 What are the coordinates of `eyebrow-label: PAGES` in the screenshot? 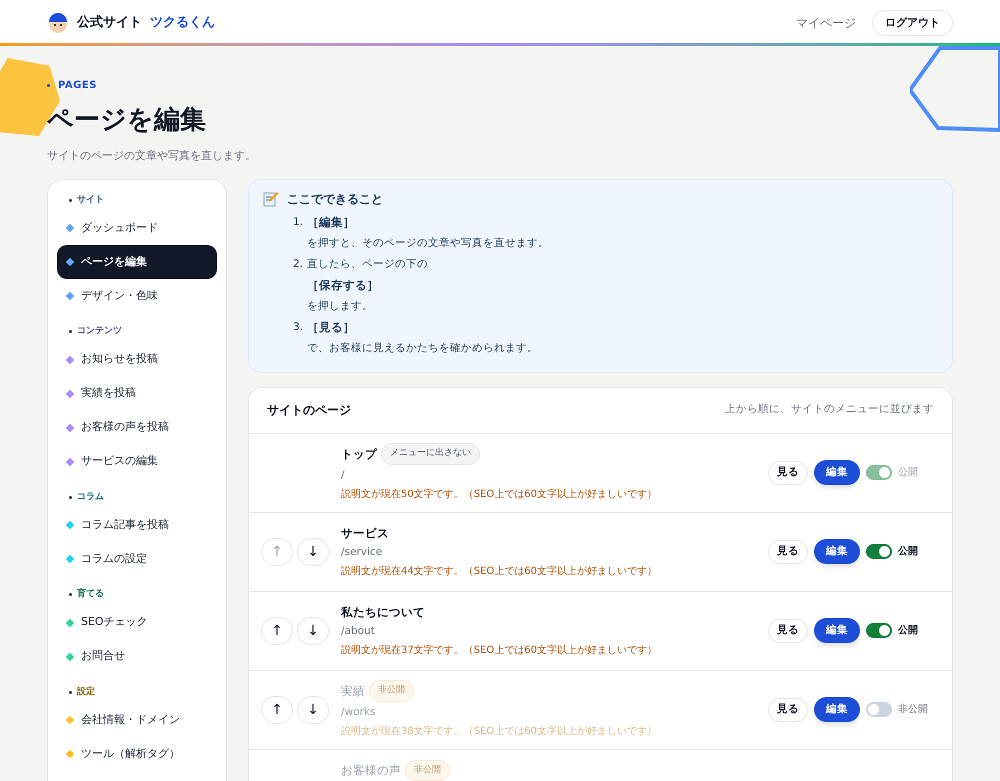 It's located at (77, 86).